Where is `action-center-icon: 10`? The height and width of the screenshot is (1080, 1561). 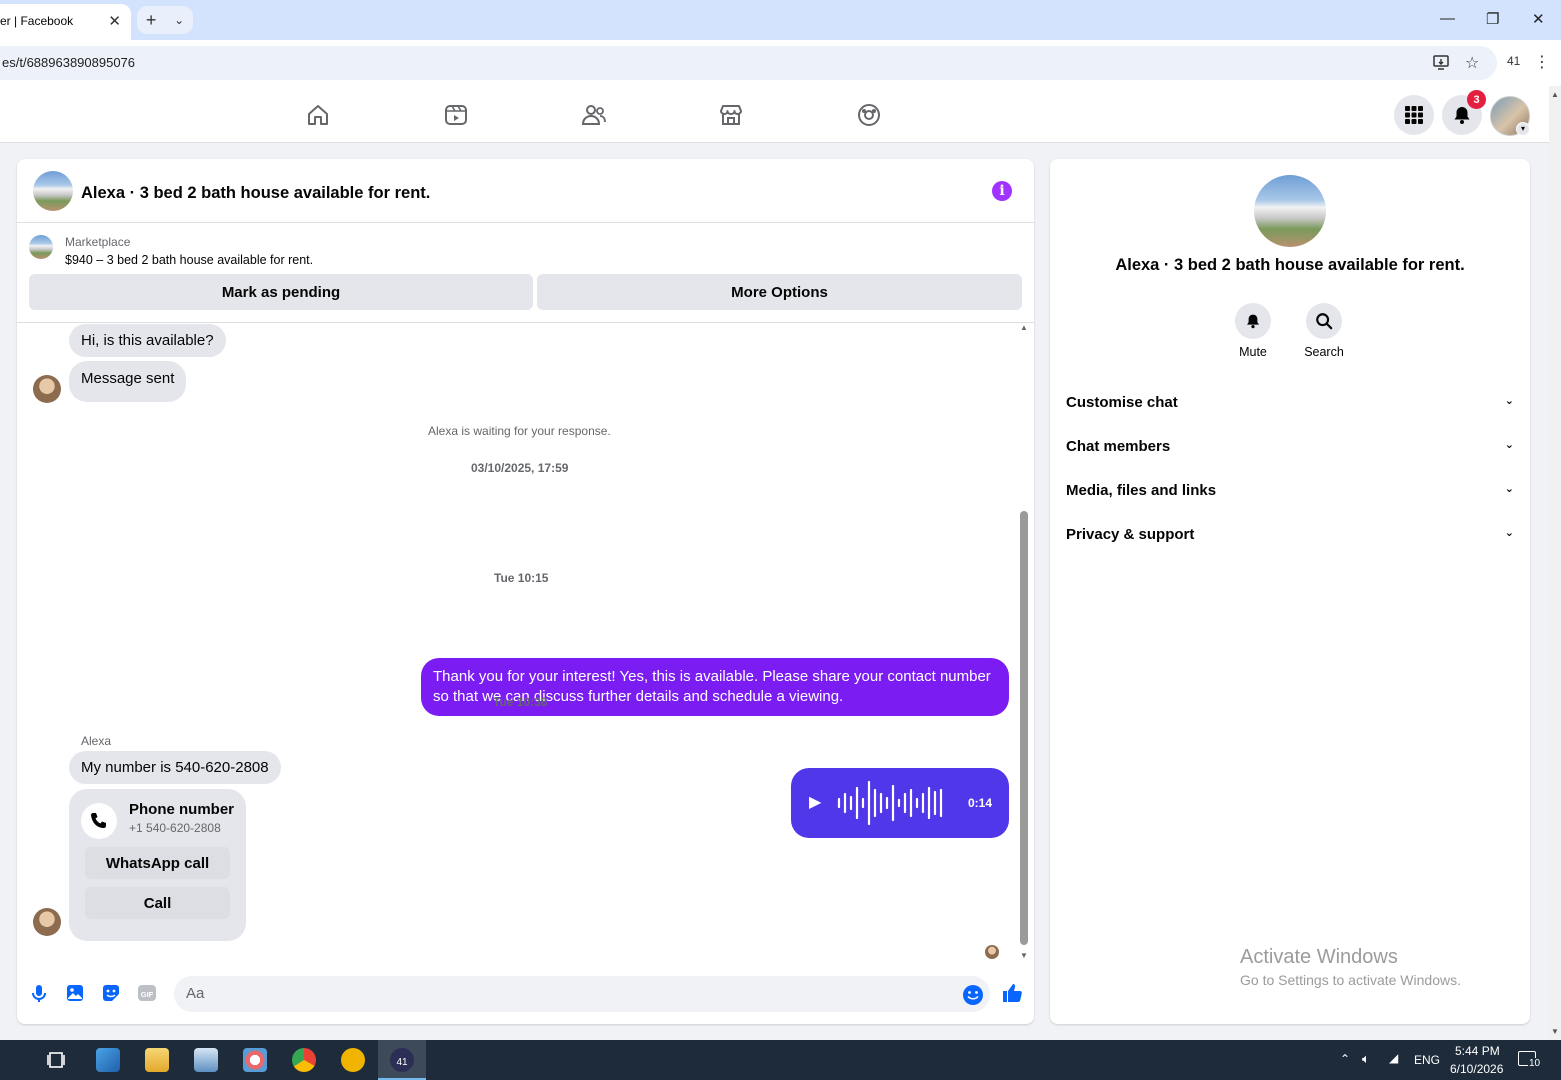 action-center-icon: 10 is located at coordinates (1530, 1060).